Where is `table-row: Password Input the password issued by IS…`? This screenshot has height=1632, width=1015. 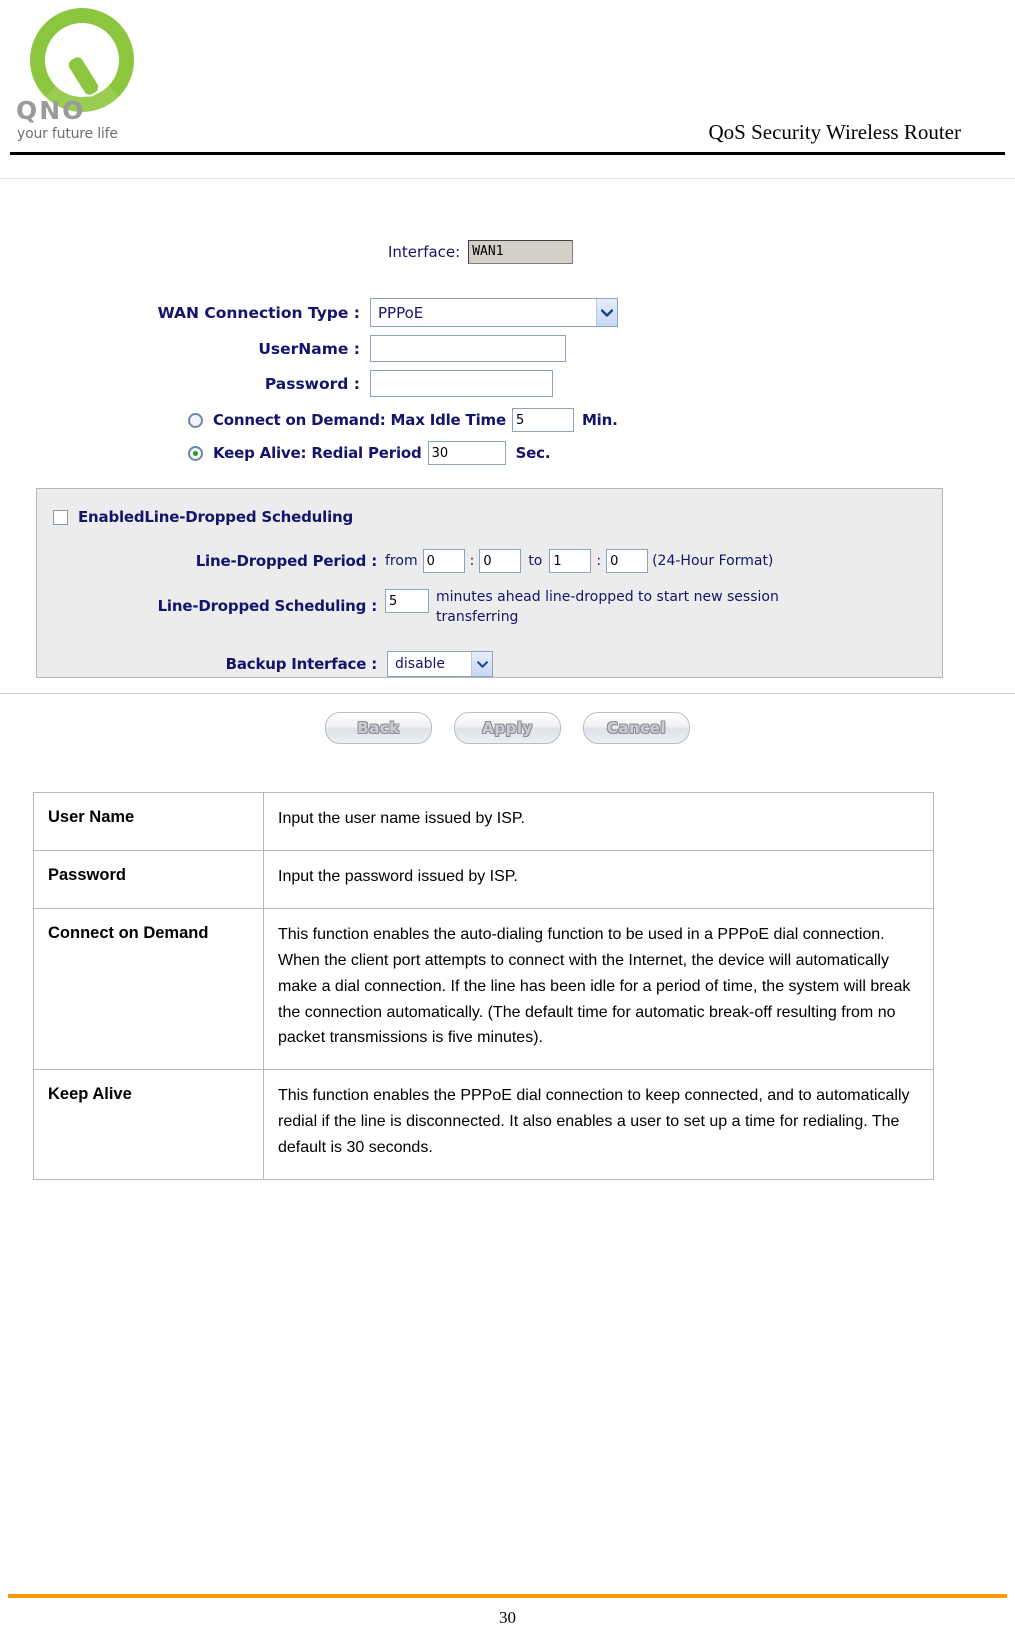
table-row: Password Input the password issued by IS… is located at coordinates (483, 879).